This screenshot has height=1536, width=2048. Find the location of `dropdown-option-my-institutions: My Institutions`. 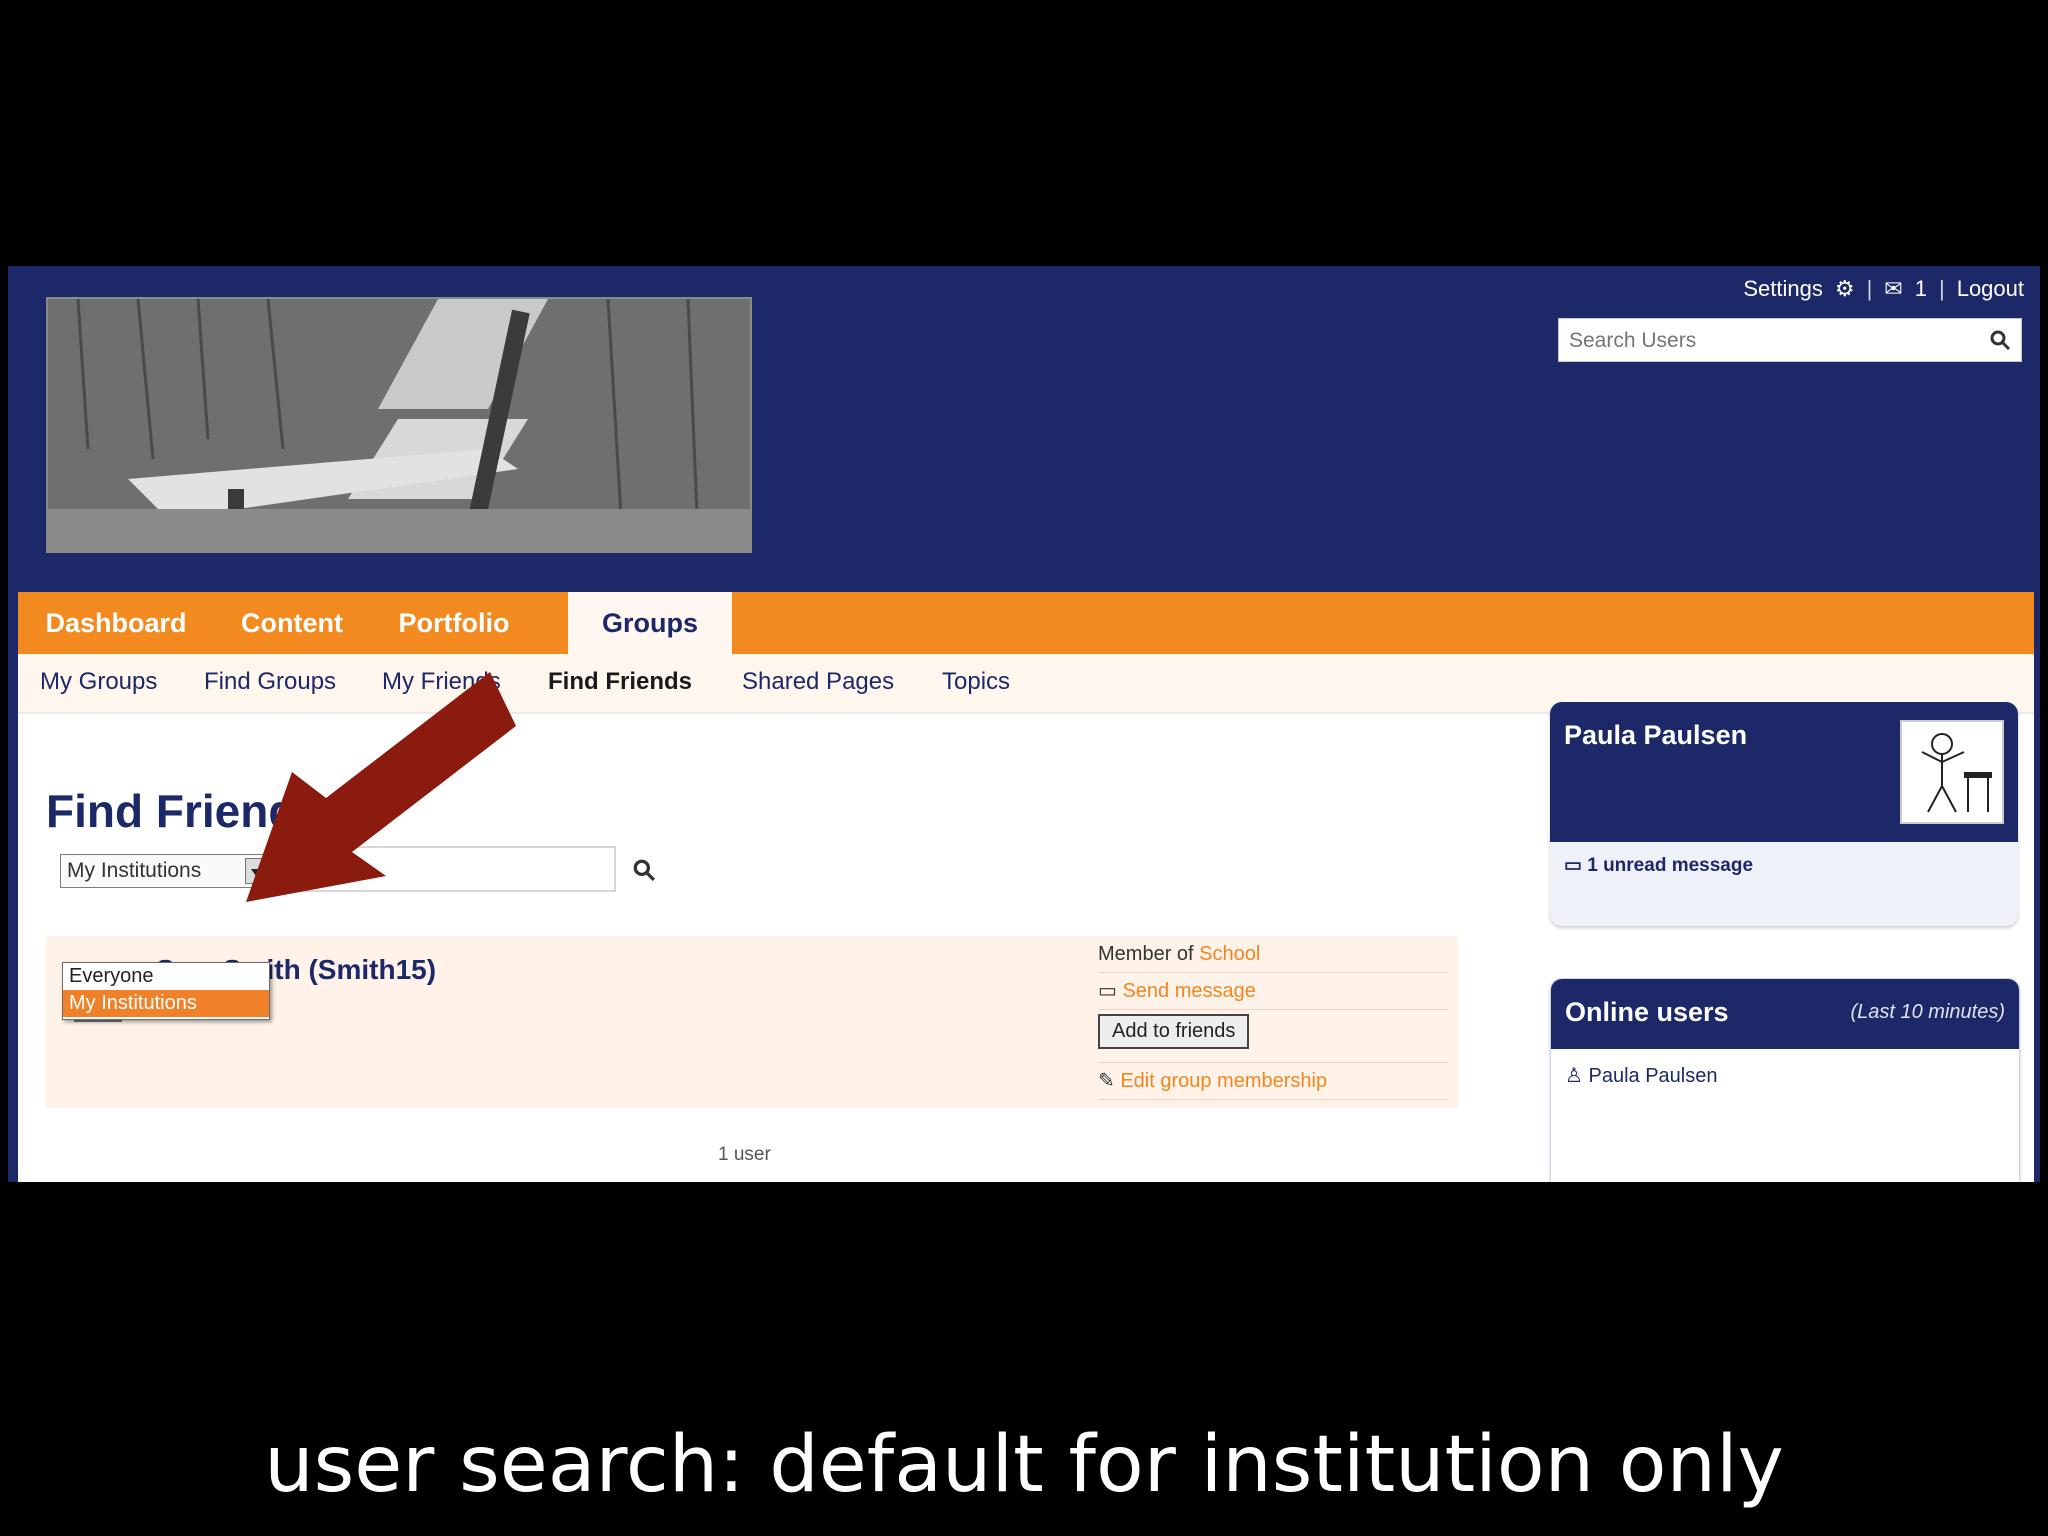

dropdown-option-my-institutions: My Institutions is located at coordinates (166, 1003).